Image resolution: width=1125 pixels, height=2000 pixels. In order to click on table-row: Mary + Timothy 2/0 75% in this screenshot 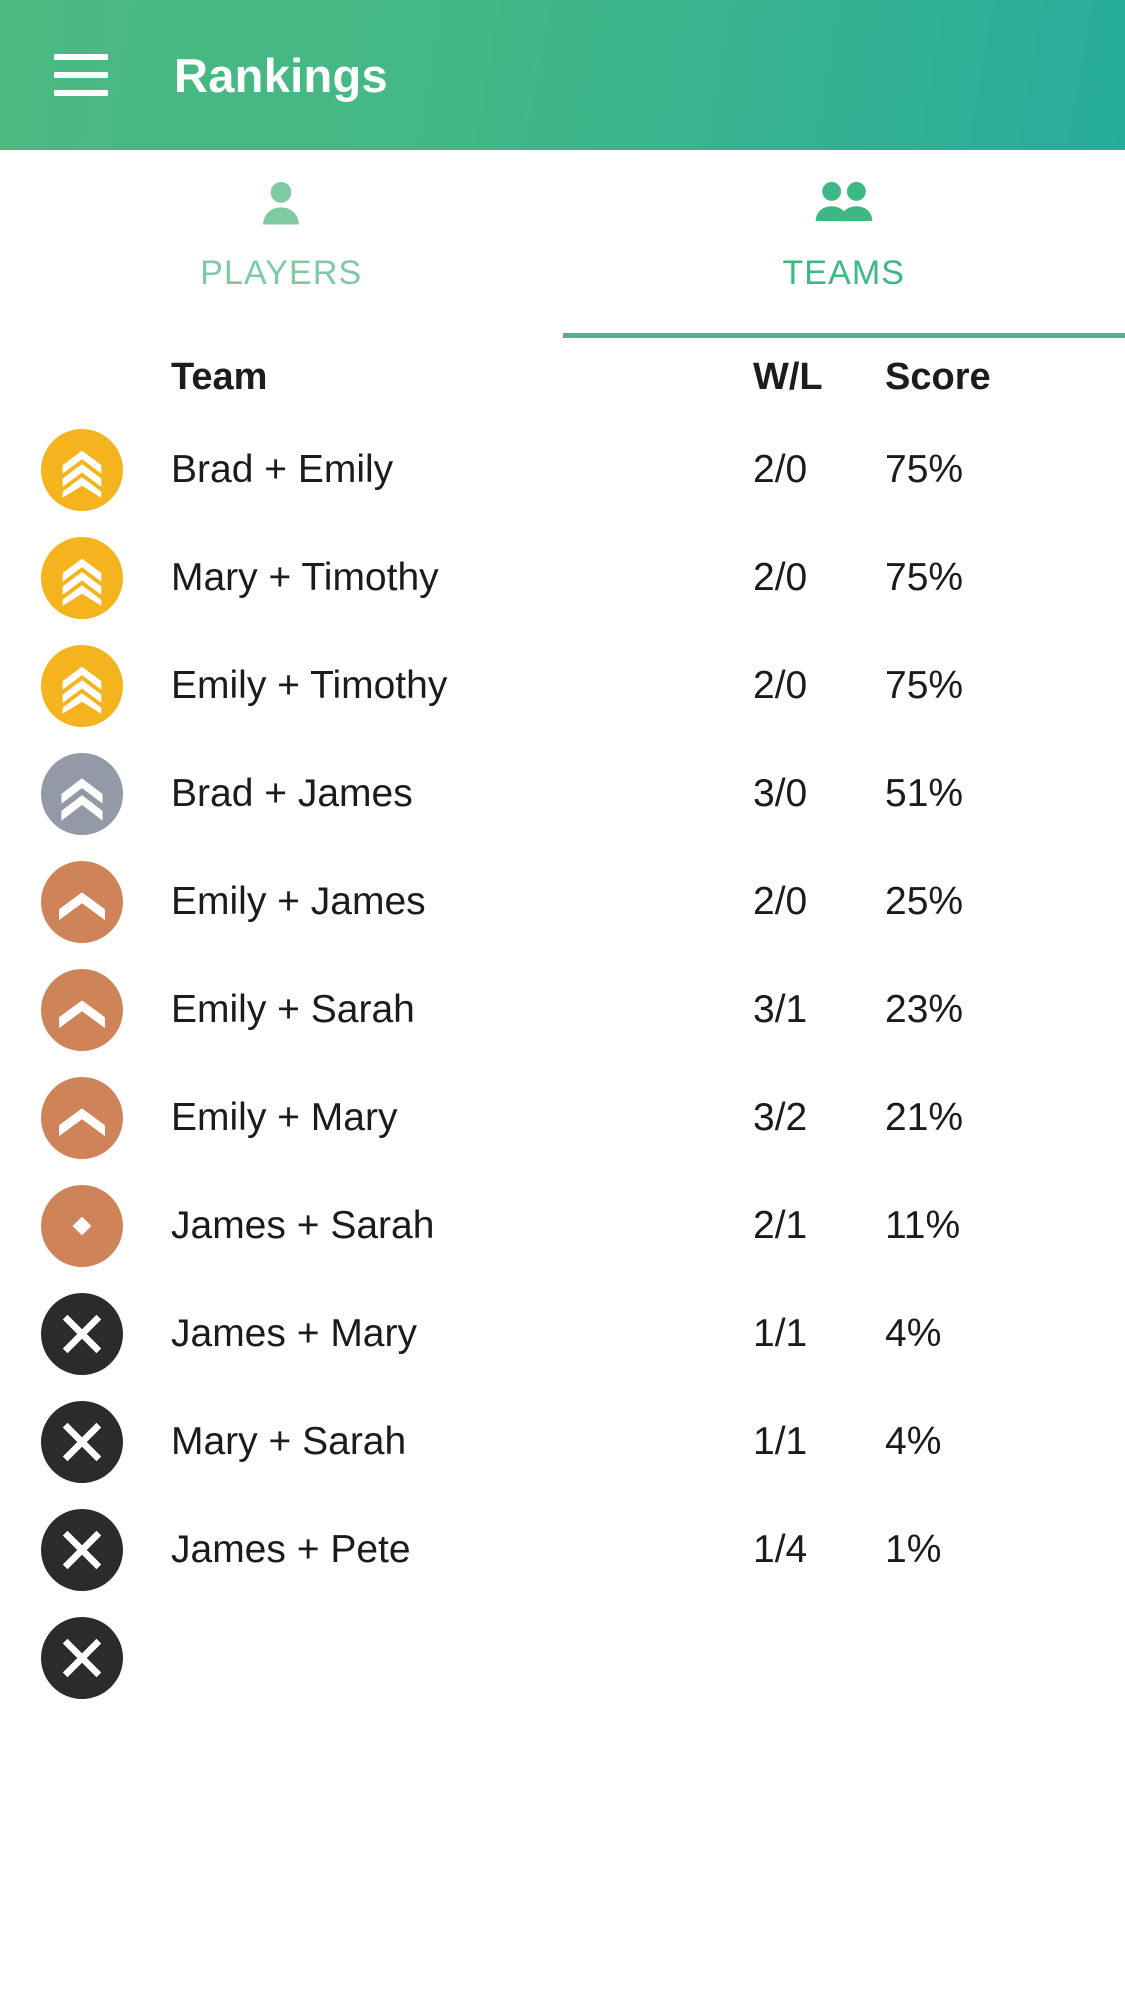, I will do `click(562, 578)`.